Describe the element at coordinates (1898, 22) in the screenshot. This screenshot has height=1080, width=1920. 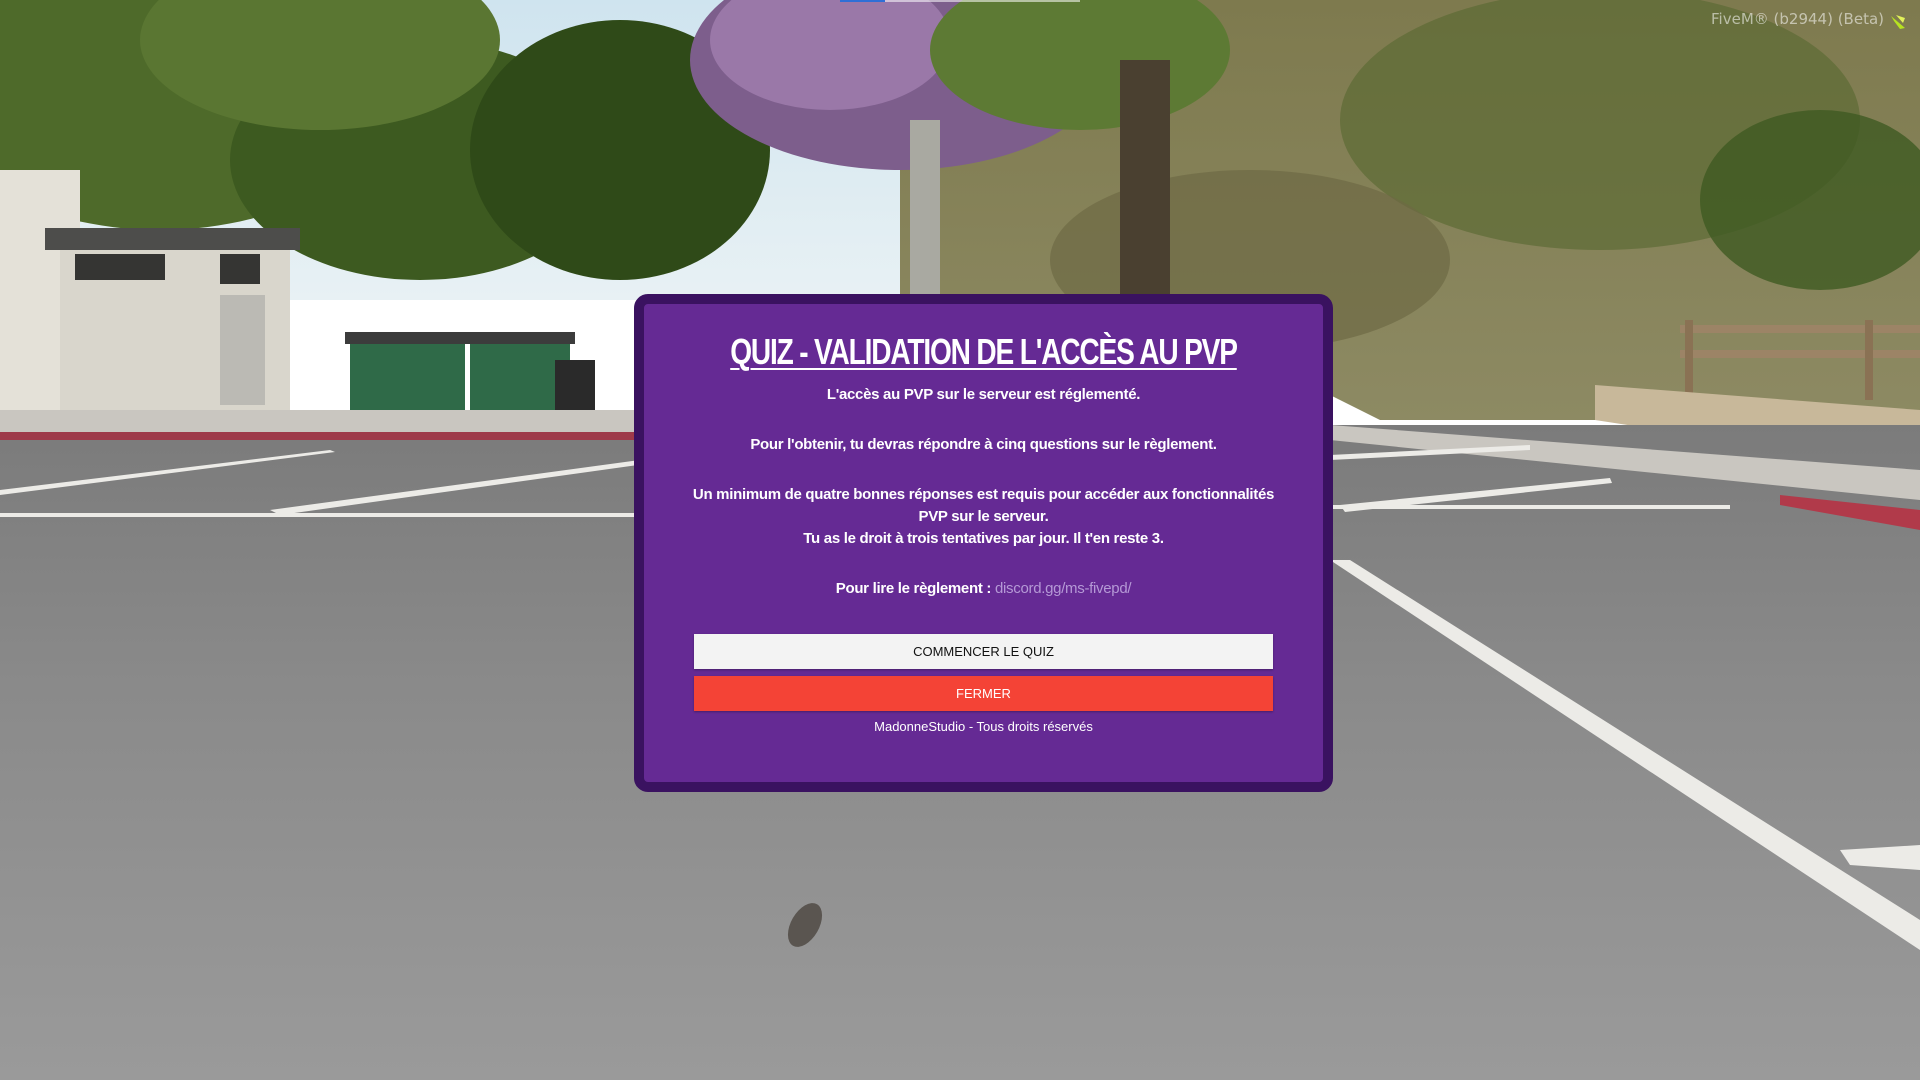
I see `fivem-logo-icon` at that location.